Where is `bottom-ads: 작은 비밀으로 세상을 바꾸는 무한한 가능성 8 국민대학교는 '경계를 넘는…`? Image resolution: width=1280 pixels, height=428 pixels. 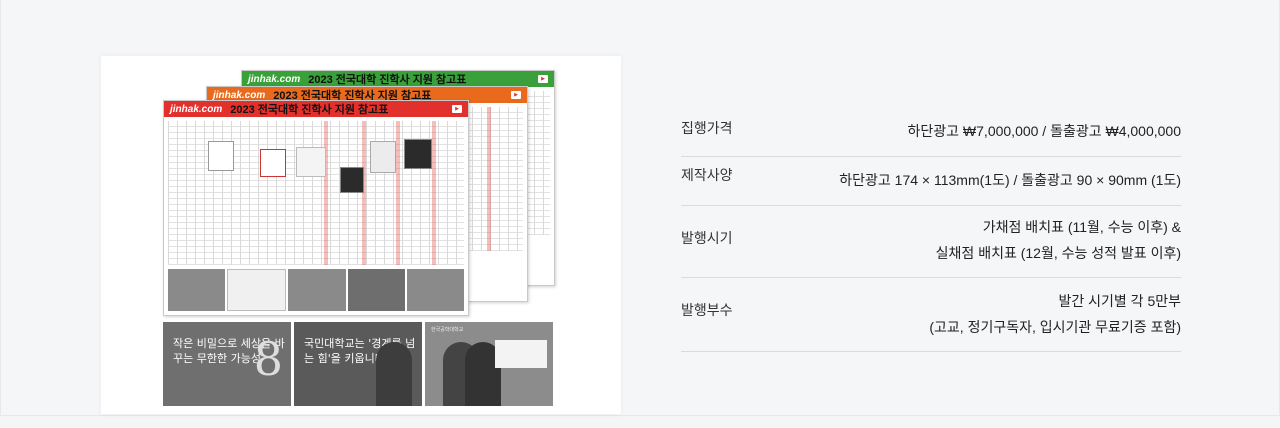 bottom-ads: 작은 비밀으로 세상을 바꾸는 무한한 가능성 8 국민대학교는 '경계를 넘는… is located at coordinates (358, 364).